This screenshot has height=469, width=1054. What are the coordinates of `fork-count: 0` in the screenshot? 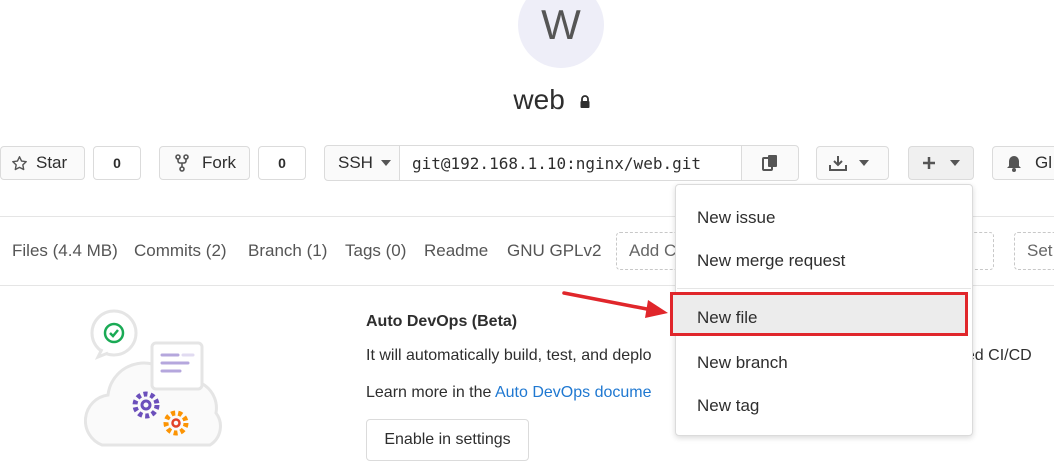 It's located at (282, 163).